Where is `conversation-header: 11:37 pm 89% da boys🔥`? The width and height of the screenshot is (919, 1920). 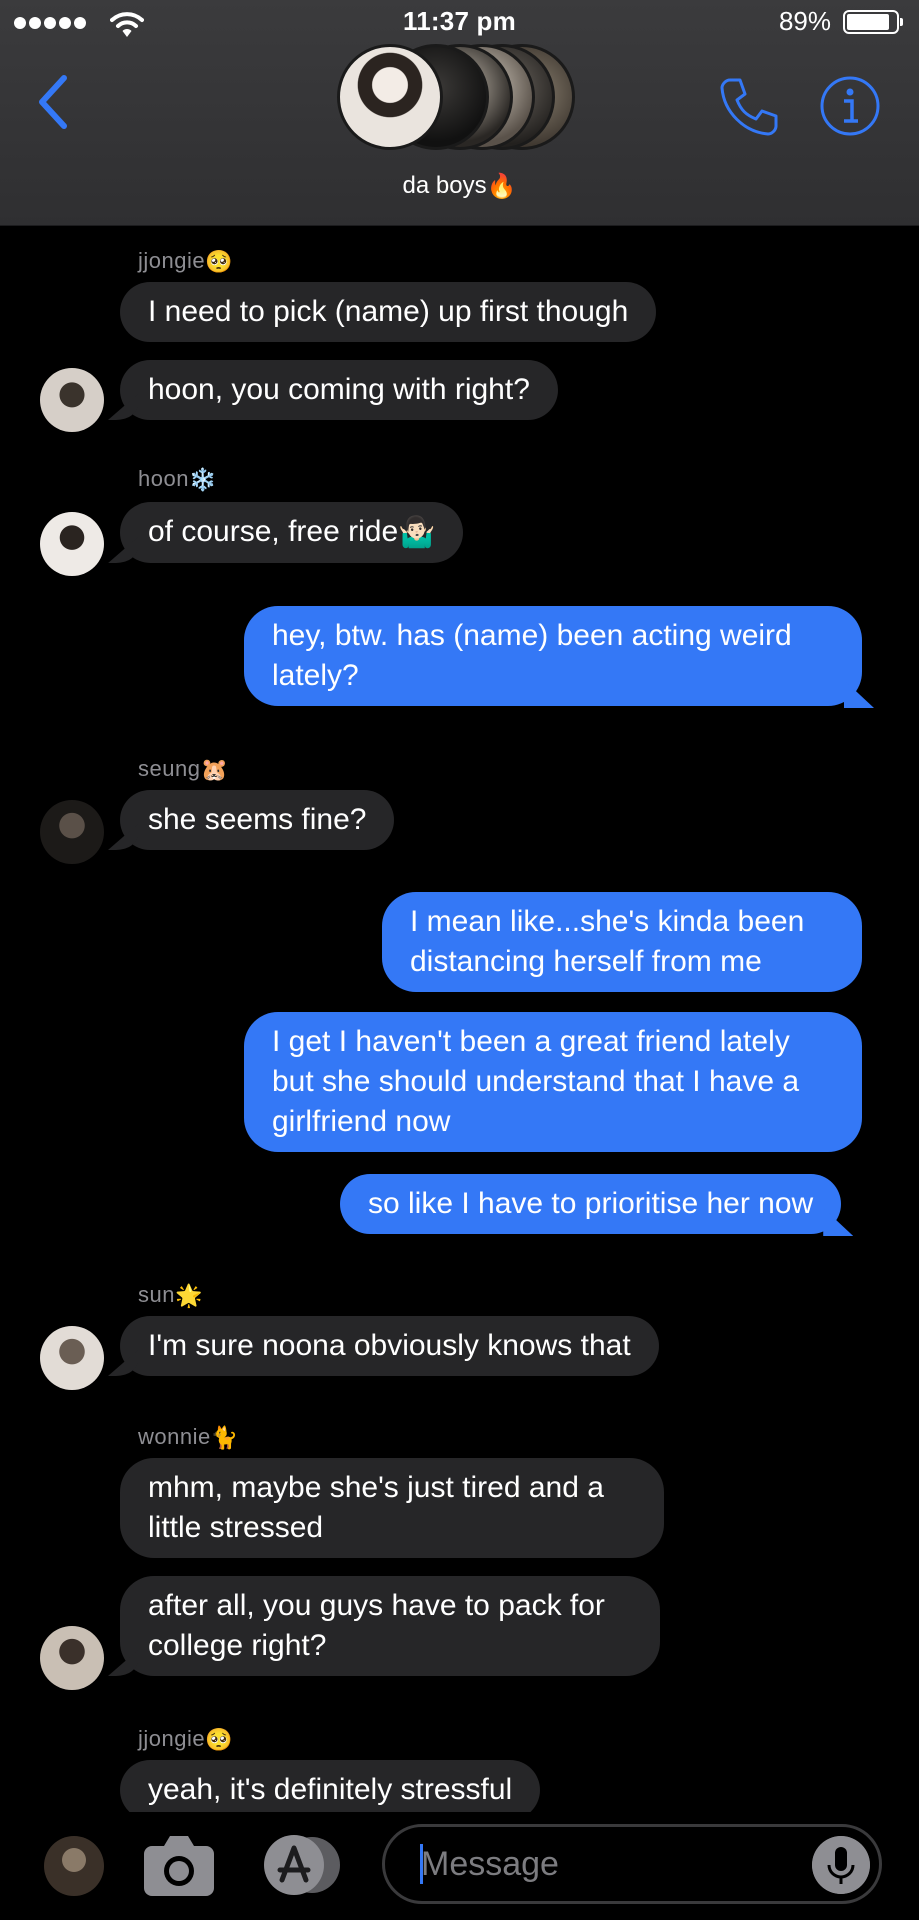
conversation-header: 11:37 pm 89% da boys🔥 is located at coordinates (459, 113).